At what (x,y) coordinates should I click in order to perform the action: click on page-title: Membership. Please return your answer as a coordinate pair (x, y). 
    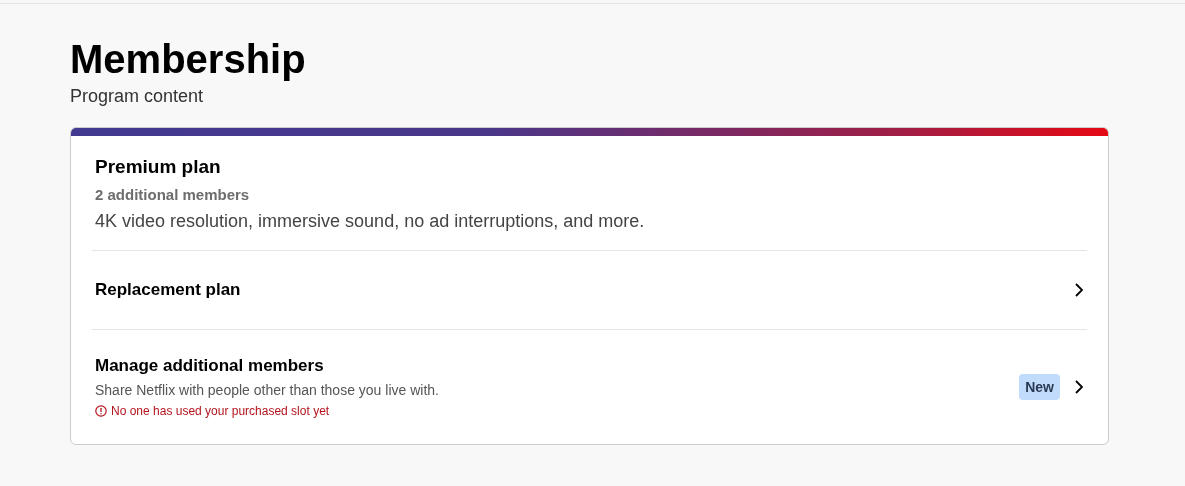
    Looking at the image, I should click on (188, 59).